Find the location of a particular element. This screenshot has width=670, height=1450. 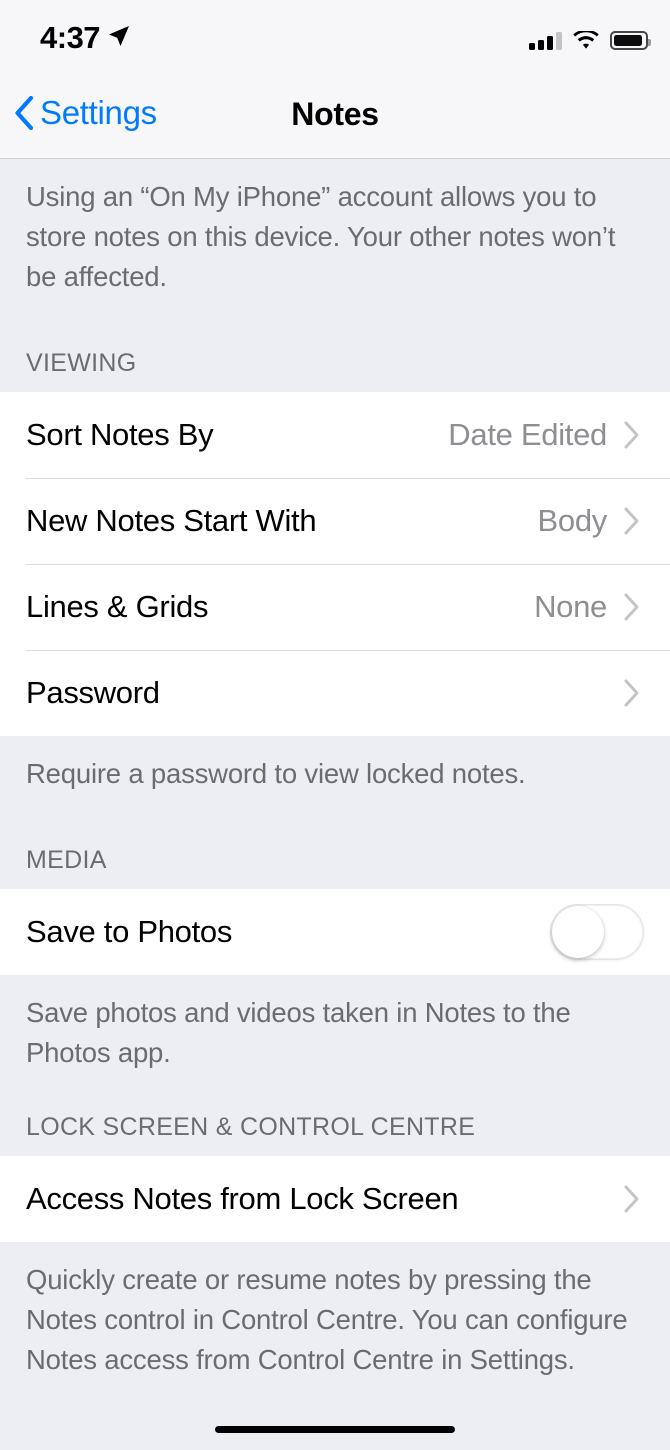

section-header-lock-screen: LOCK SCREEN & CONTROL CENTRE is located at coordinates (251, 1127).